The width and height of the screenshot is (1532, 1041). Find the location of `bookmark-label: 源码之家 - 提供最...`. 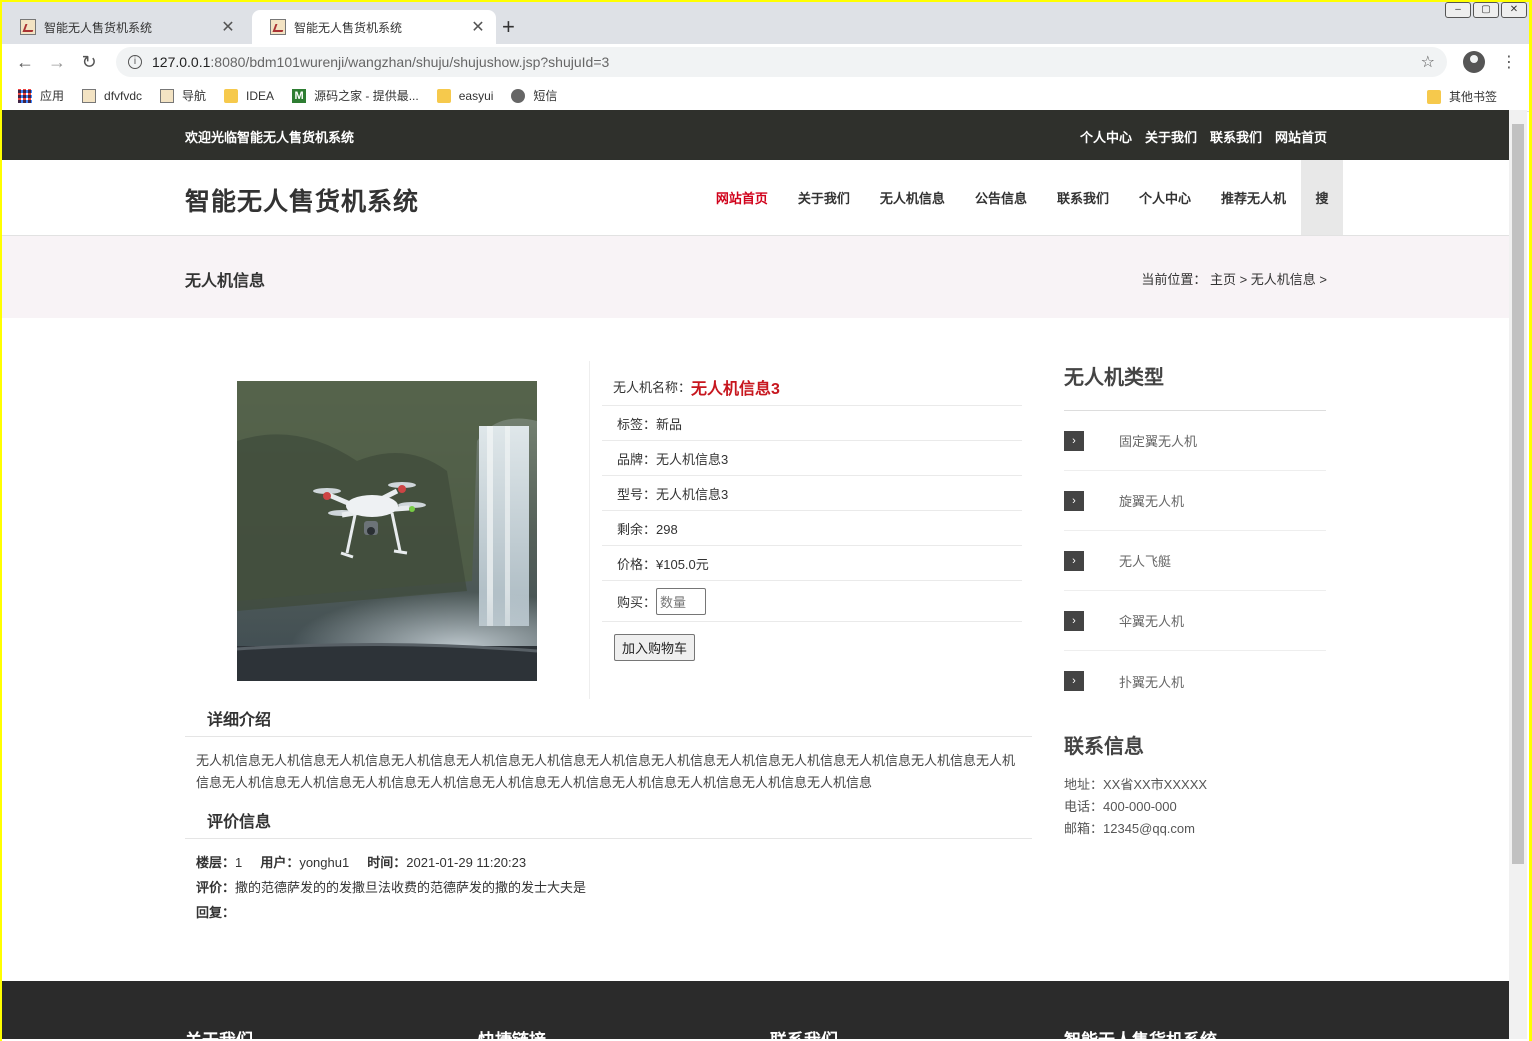

bookmark-label: 源码之家 - 提供最... is located at coordinates (366, 96).